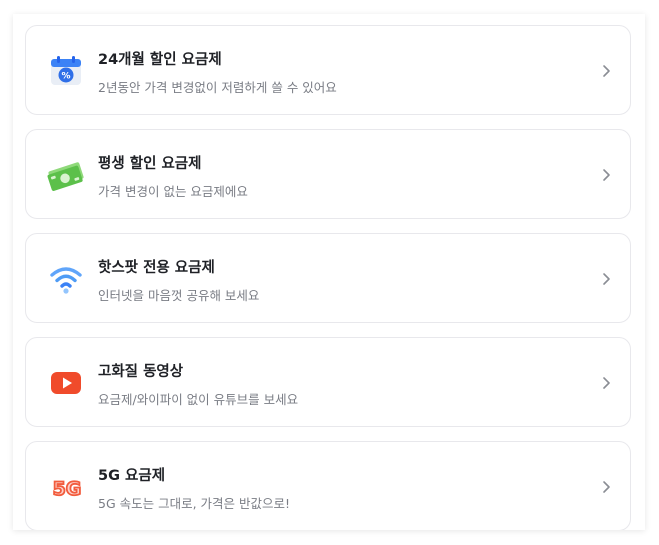 The height and width of the screenshot is (545, 659). I want to click on plan-title: 5G 요금제, so click(132, 476).